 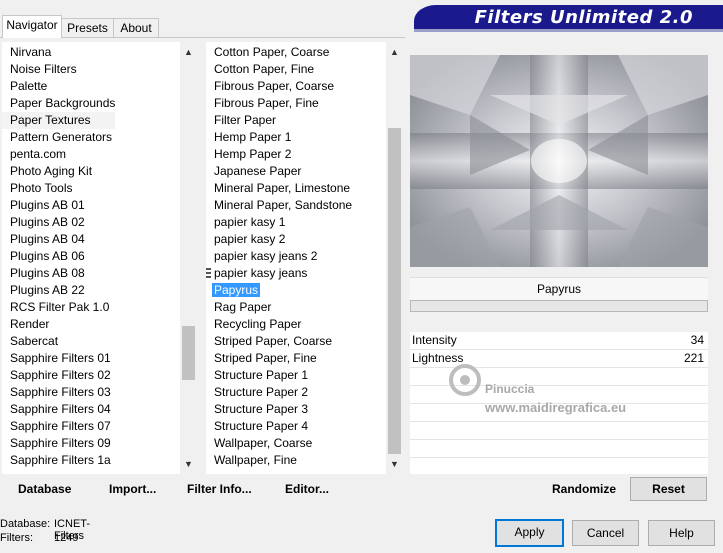 What do you see at coordinates (279, 205) in the screenshot?
I see `filter-item: Mineral Paper, Sandstone` at bounding box center [279, 205].